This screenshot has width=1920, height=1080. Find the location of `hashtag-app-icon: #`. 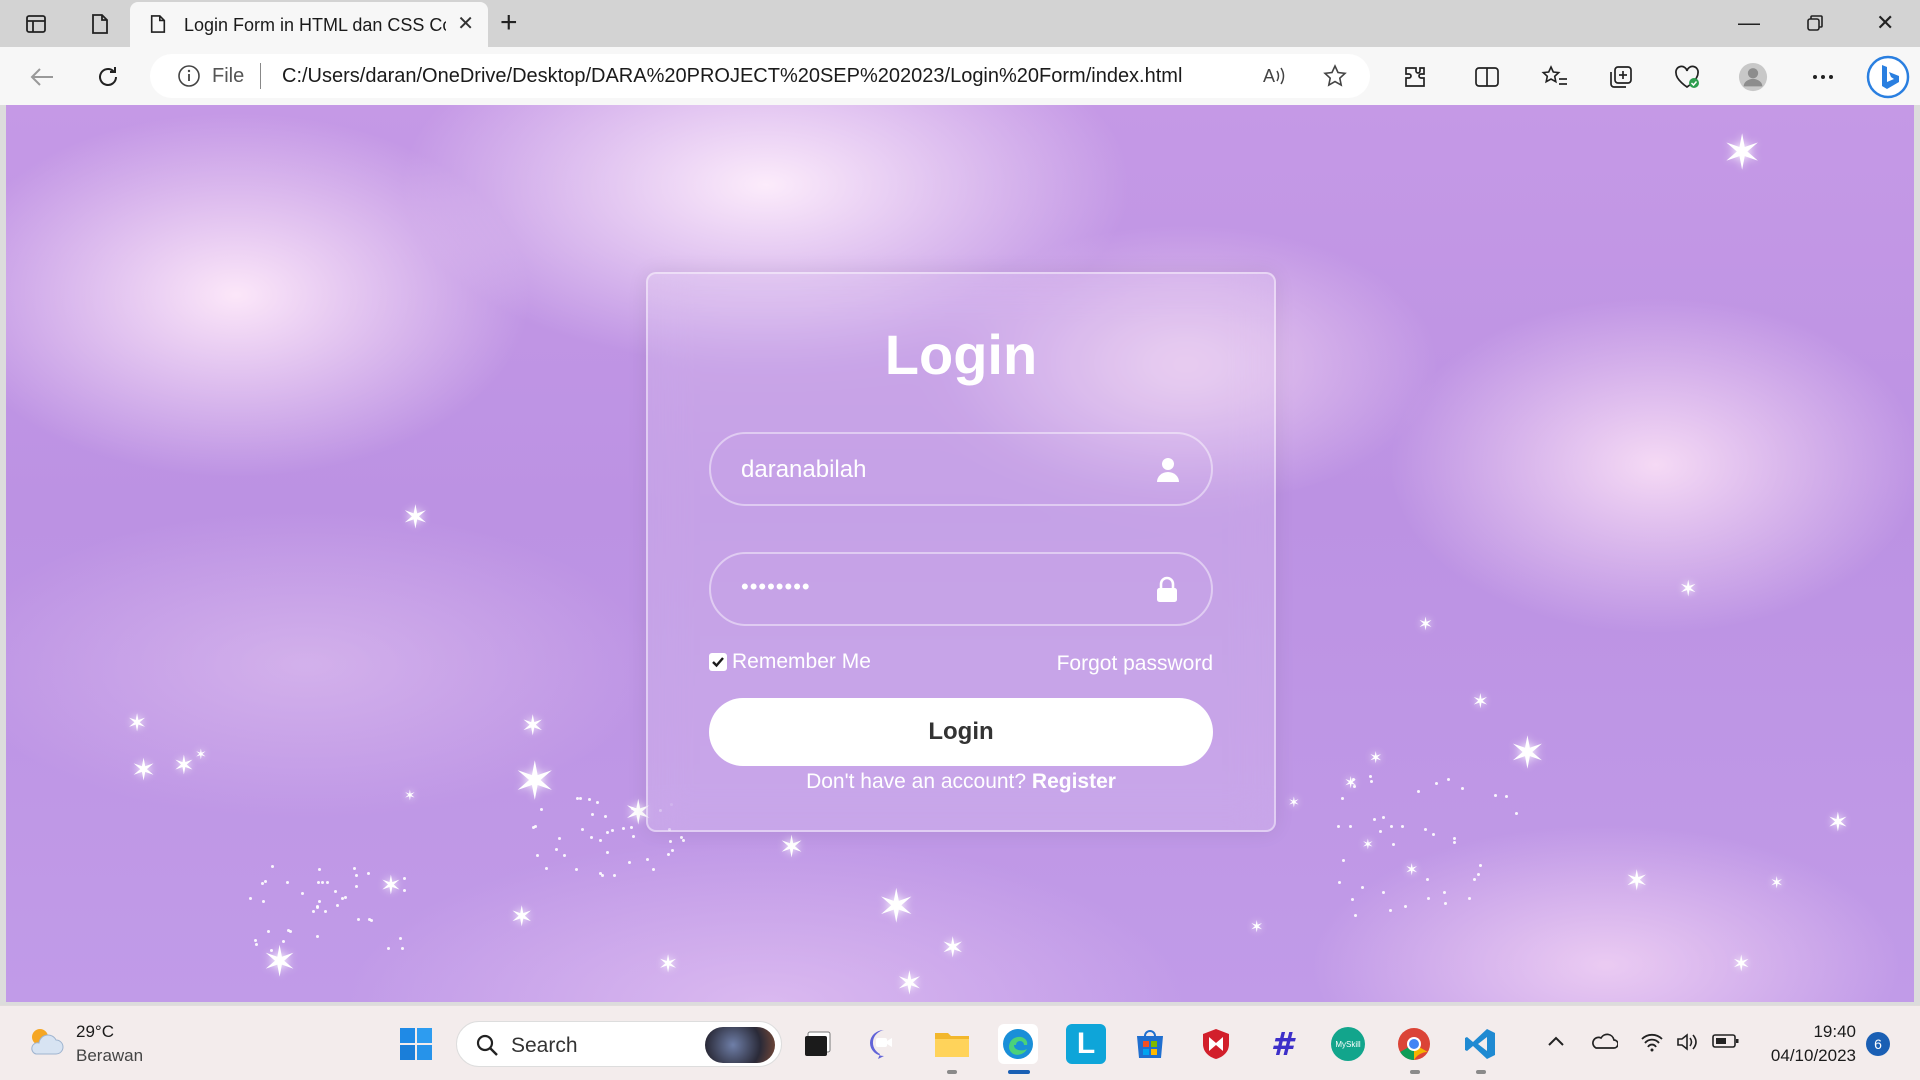

hashtag-app-icon: # is located at coordinates (1282, 1044).